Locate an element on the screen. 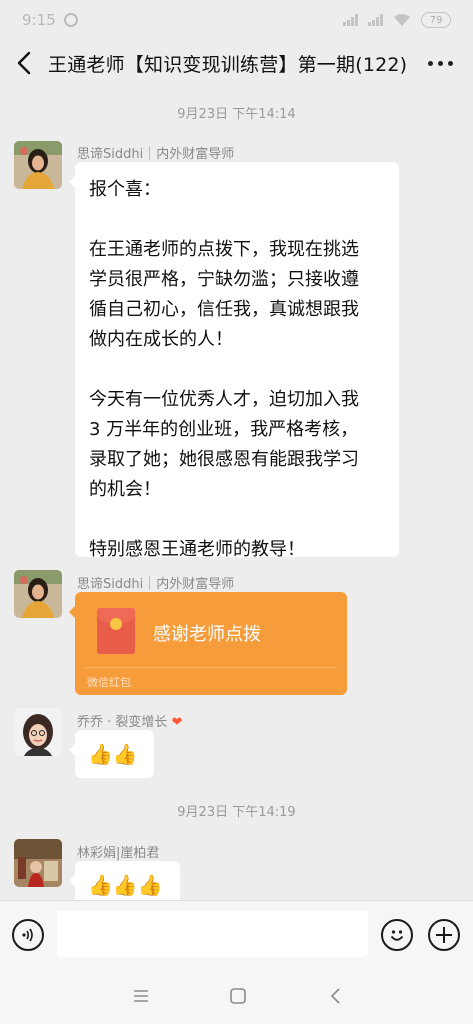 The height and width of the screenshot is (1024, 473). heart-icon: ❤ is located at coordinates (177, 722).